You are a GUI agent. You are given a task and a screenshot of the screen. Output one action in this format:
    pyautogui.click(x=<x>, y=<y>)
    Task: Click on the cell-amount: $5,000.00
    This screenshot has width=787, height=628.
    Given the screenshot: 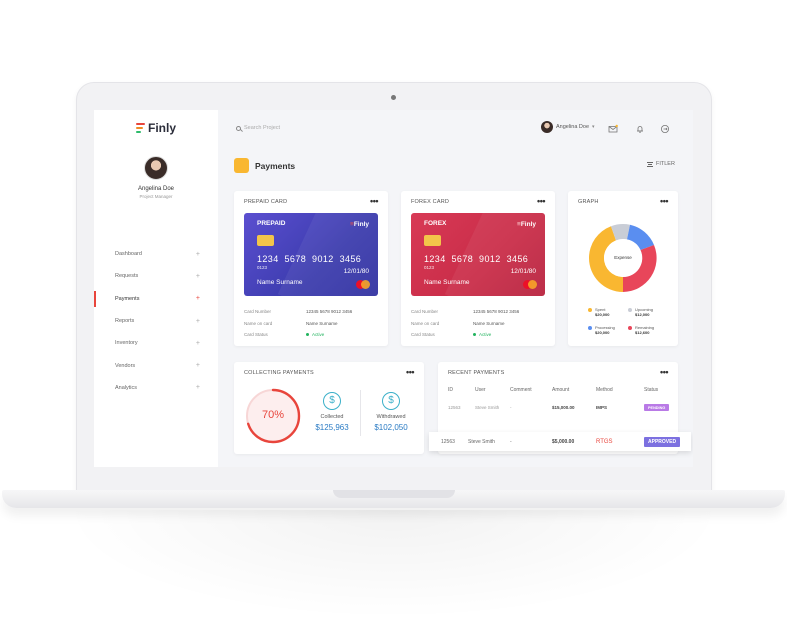 What is the action you would take?
    pyautogui.click(x=563, y=441)
    